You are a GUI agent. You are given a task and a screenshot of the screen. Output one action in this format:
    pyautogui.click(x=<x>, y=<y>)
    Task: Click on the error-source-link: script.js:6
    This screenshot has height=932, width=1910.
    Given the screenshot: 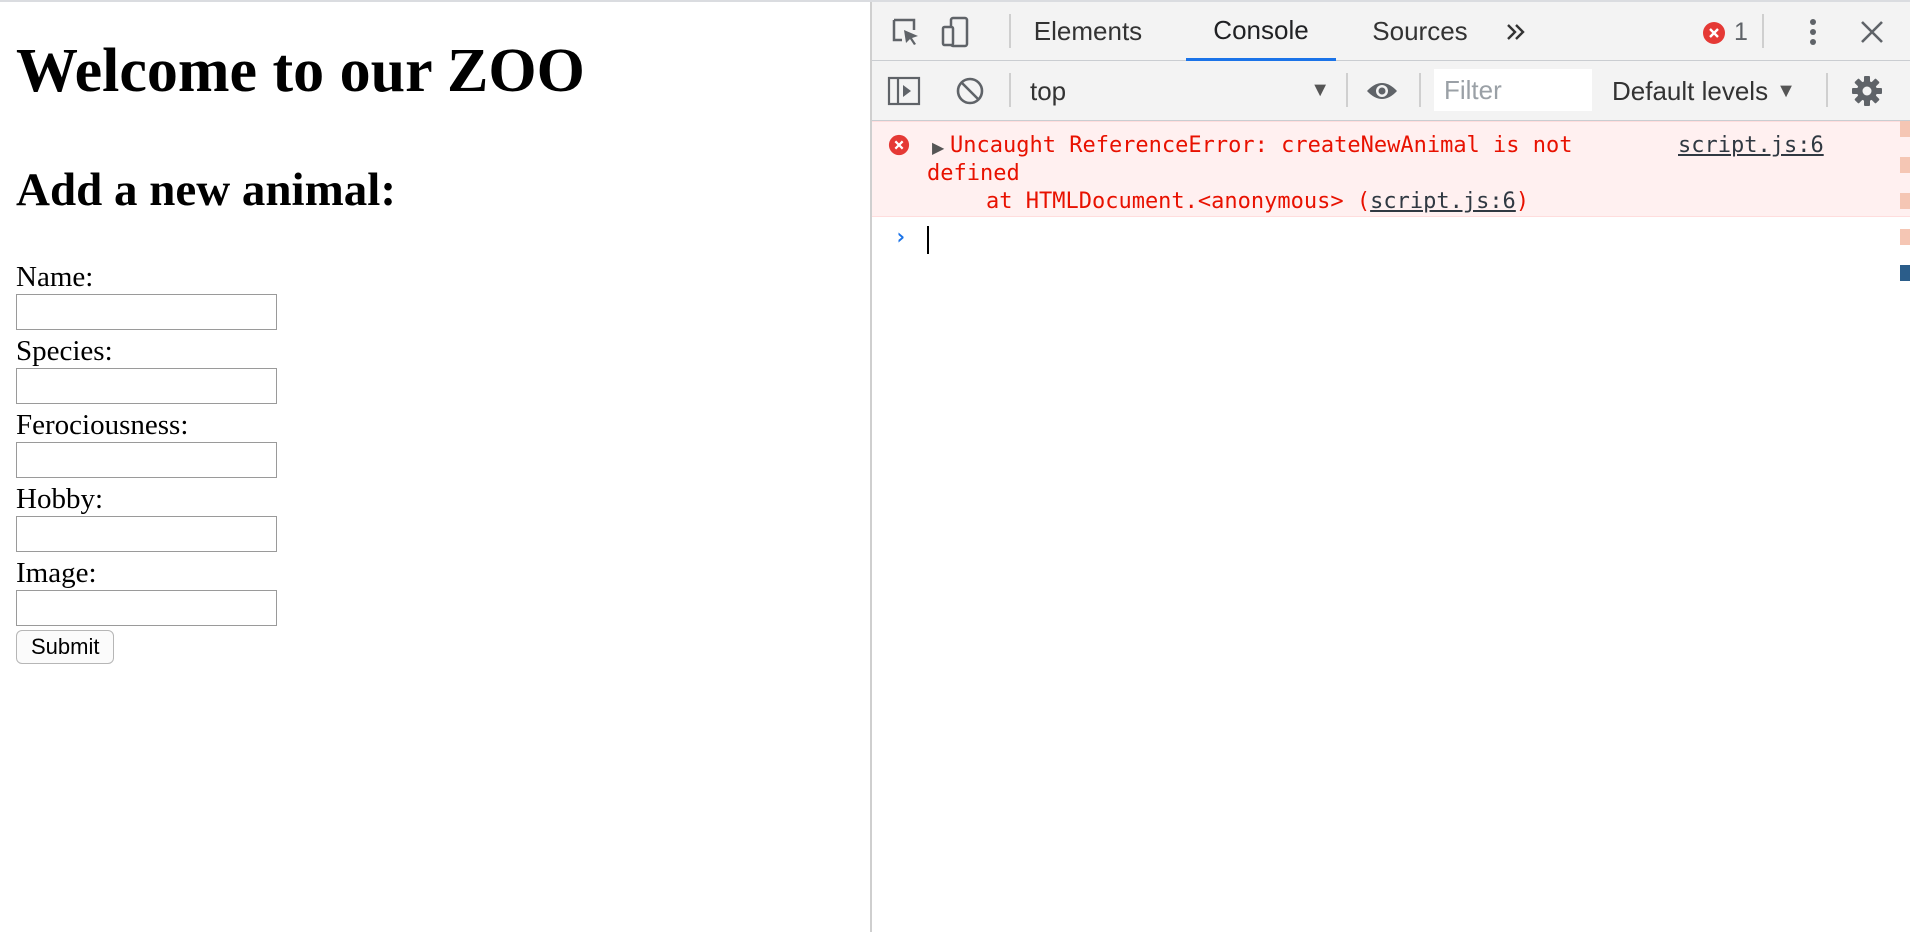 What is the action you would take?
    pyautogui.click(x=1751, y=146)
    